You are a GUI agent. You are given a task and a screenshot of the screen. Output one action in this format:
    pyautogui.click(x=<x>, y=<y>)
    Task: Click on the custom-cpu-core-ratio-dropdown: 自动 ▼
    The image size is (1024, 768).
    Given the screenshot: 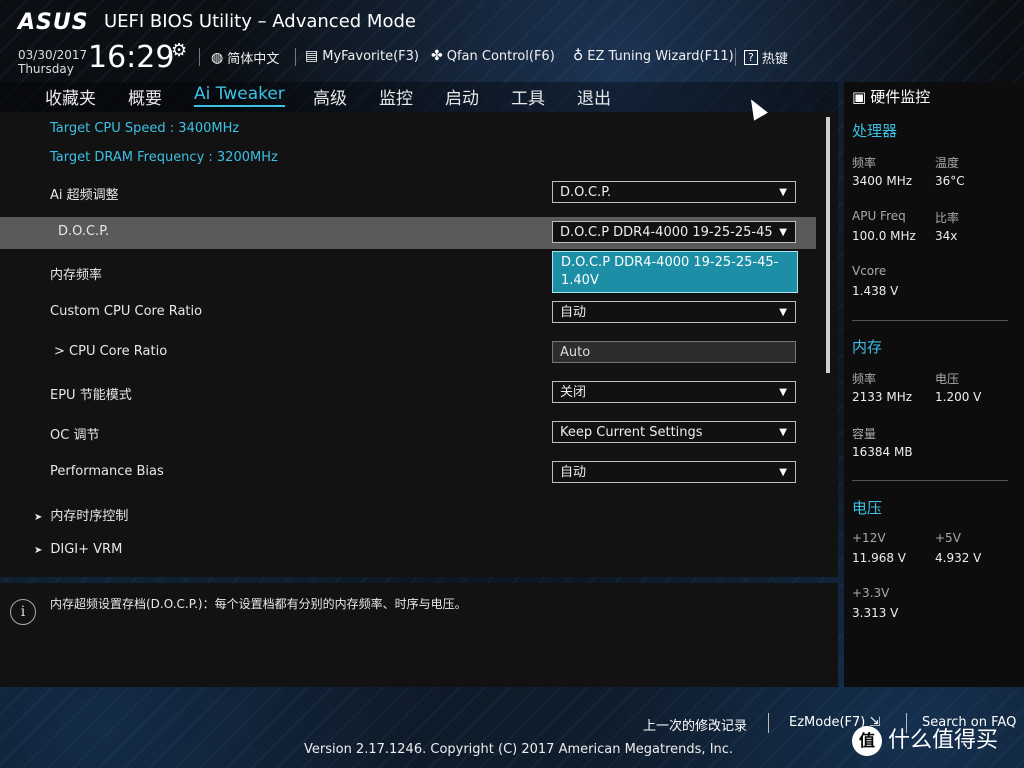 What is the action you would take?
    pyautogui.click(x=674, y=312)
    